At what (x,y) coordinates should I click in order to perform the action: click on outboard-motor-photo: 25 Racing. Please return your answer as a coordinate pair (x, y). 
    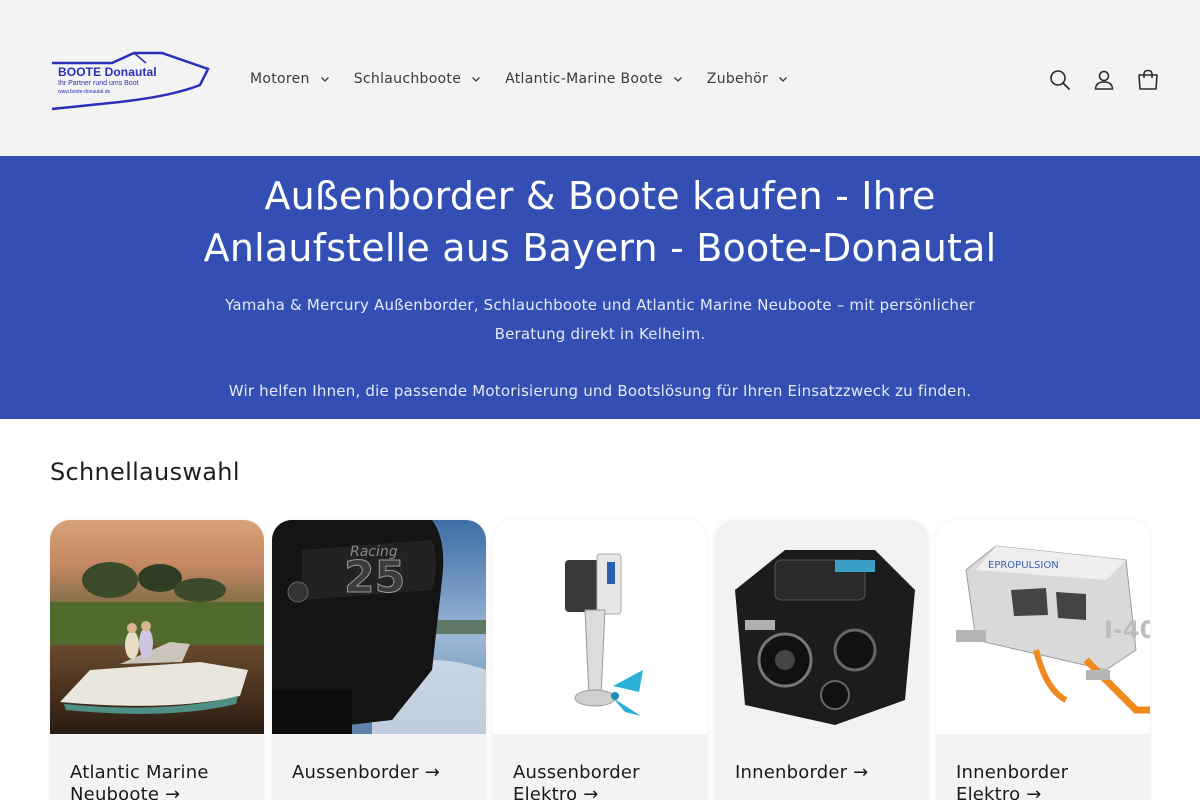
    Looking at the image, I should click on (379, 627).